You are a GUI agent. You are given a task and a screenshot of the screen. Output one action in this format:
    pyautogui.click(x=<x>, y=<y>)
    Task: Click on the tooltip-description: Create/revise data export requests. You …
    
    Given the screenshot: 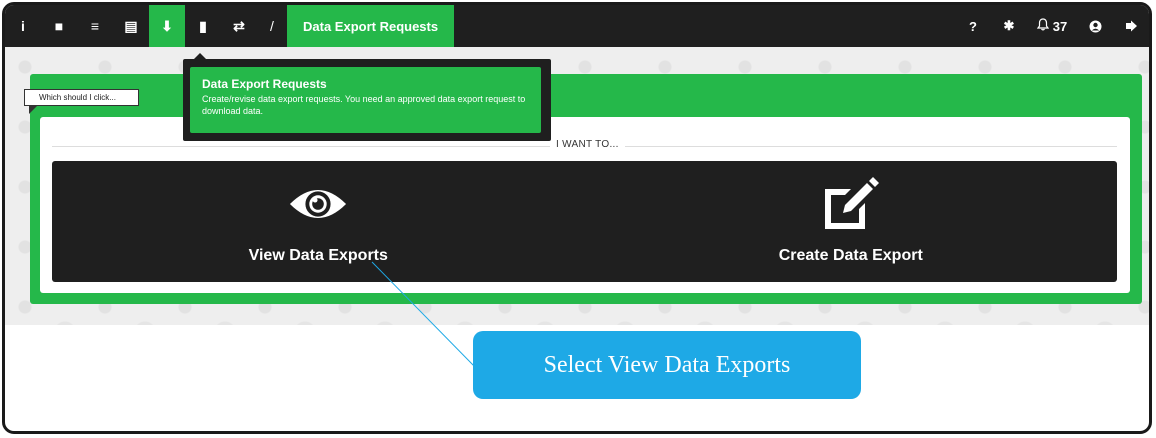 What is the action you would take?
    pyautogui.click(x=364, y=105)
    